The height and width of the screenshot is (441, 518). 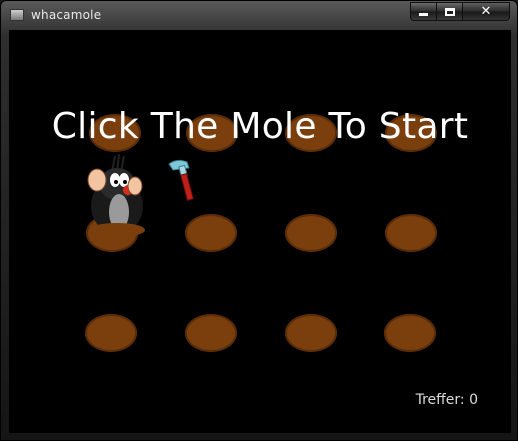 I want to click on hammer-cursor-icon, so click(x=181, y=180).